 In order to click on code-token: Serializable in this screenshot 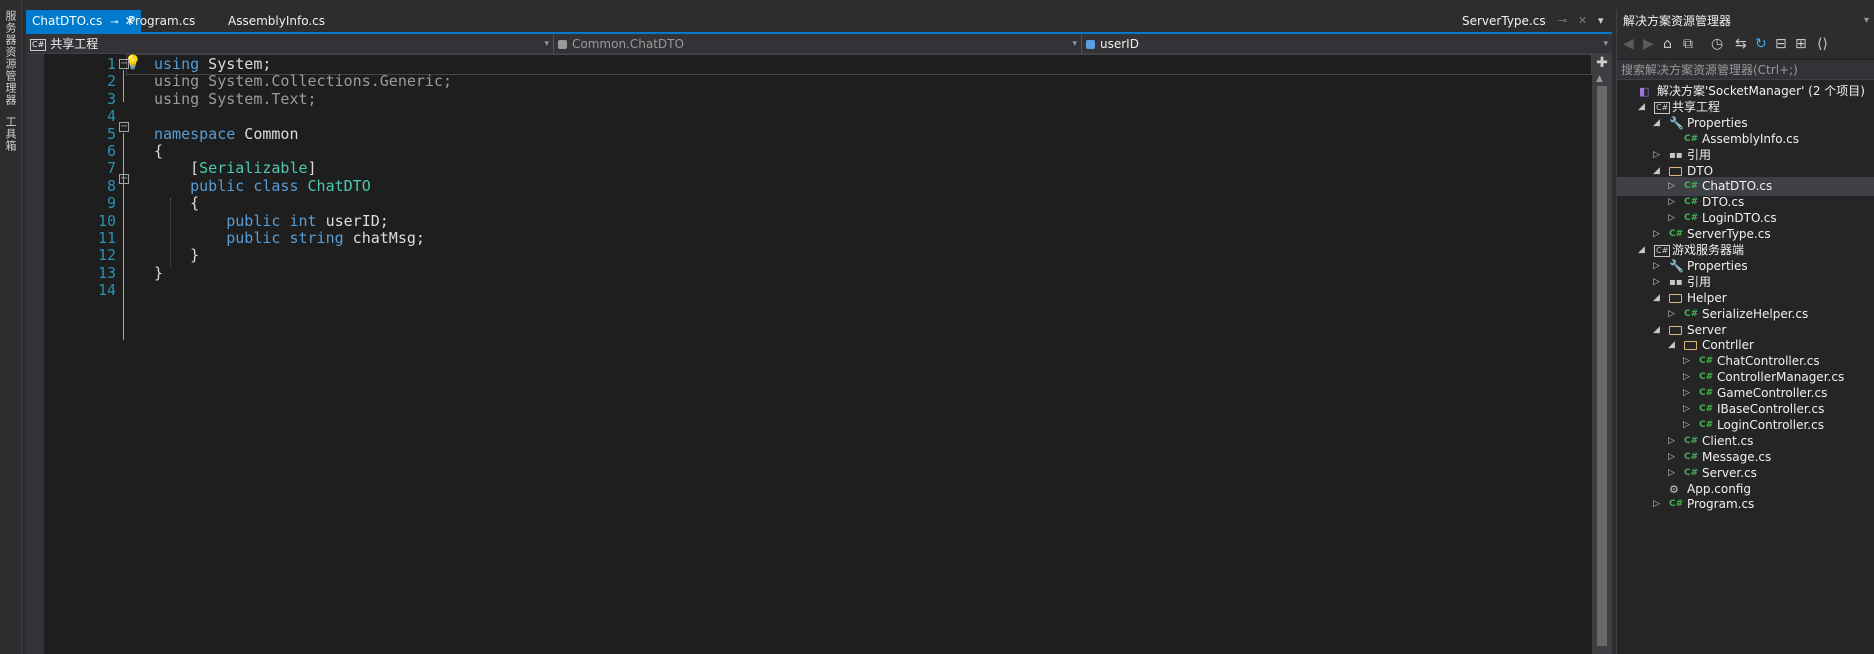, I will do `click(253, 168)`.